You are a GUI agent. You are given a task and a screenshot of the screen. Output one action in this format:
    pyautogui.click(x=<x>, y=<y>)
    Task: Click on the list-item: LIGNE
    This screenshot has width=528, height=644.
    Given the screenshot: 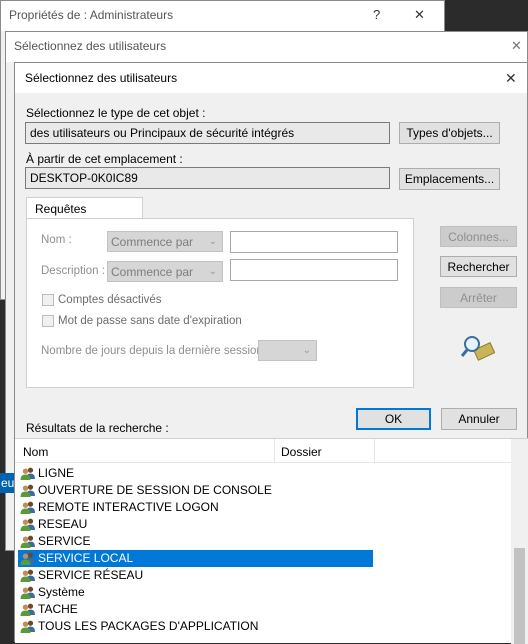 What is the action you would take?
    pyautogui.click(x=195, y=473)
    